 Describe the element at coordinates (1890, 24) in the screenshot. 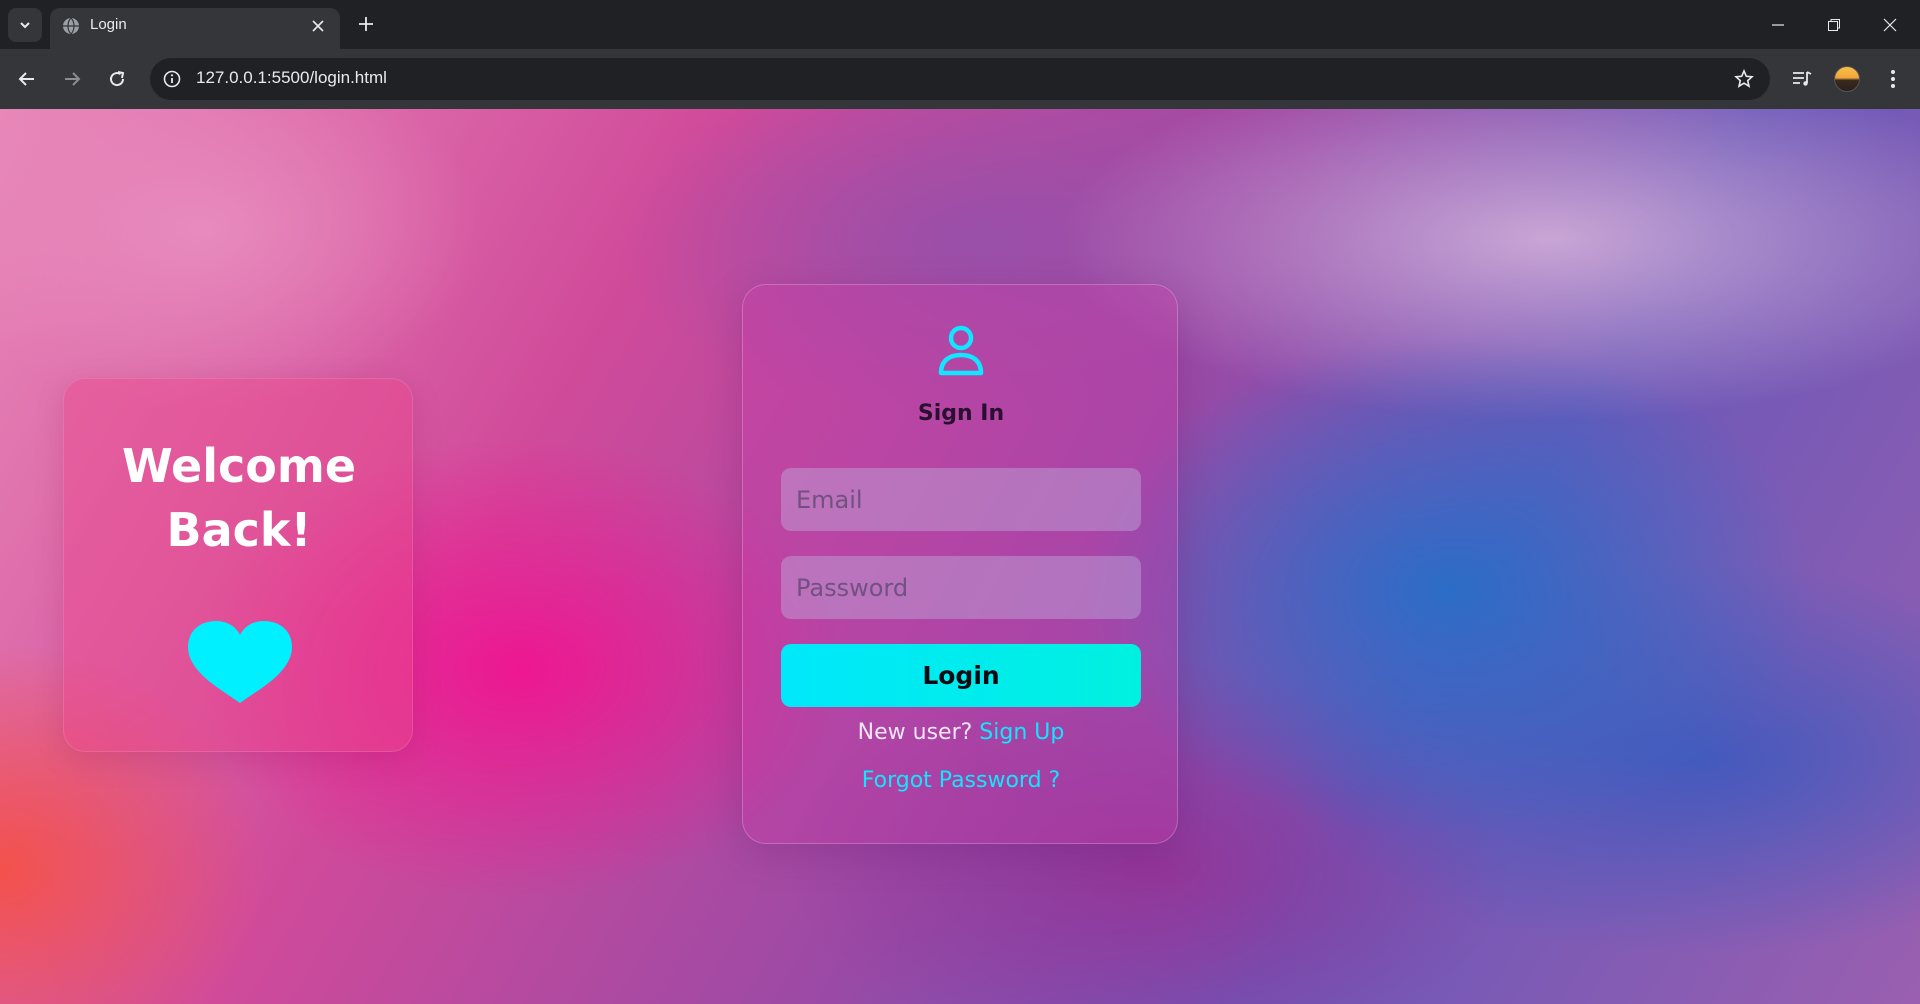

I see `window-close-icon` at that location.